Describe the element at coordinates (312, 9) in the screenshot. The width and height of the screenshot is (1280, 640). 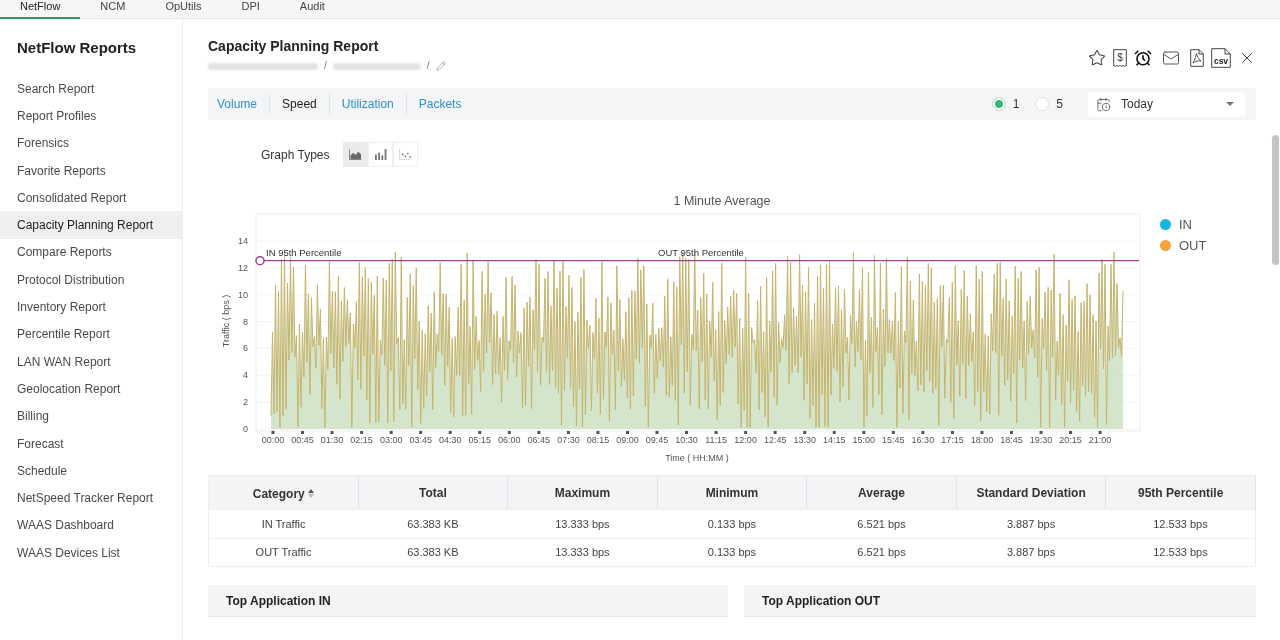
I see `nav-tab: Audit` at that location.